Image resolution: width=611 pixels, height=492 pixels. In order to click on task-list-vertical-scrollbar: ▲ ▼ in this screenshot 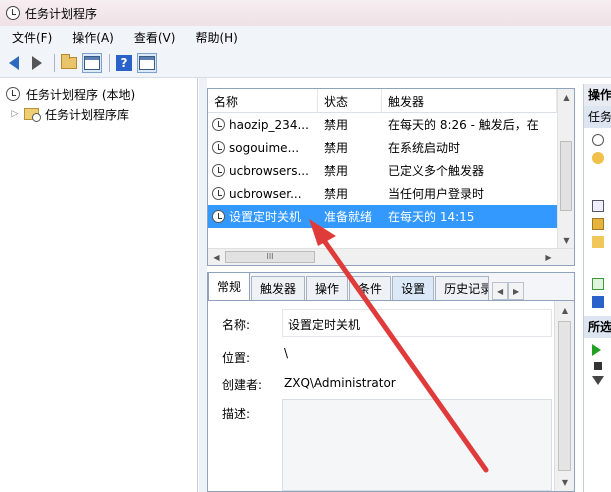, I will do `click(565, 169)`.